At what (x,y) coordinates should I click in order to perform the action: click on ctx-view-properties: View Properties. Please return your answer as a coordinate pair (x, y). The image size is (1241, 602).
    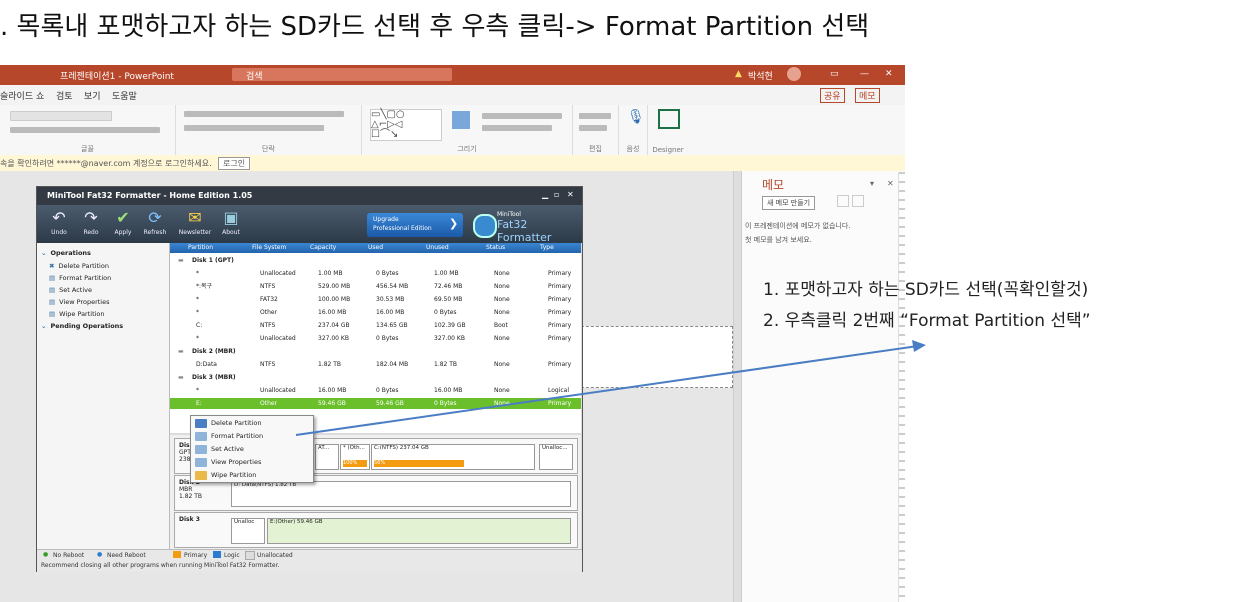
    Looking at the image, I should click on (252, 462).